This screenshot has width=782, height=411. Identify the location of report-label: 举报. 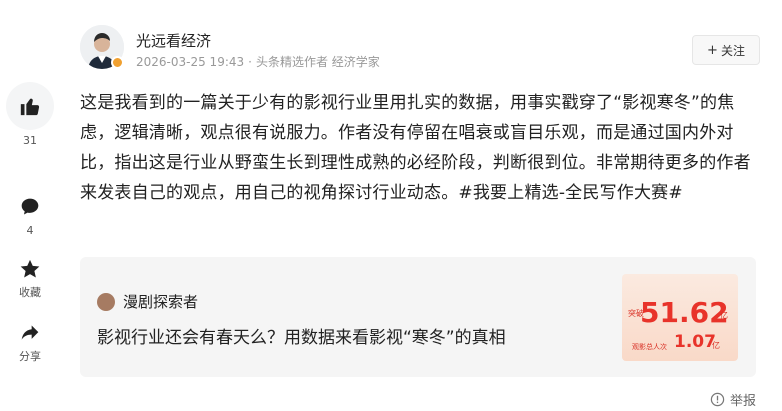
(742, 401).